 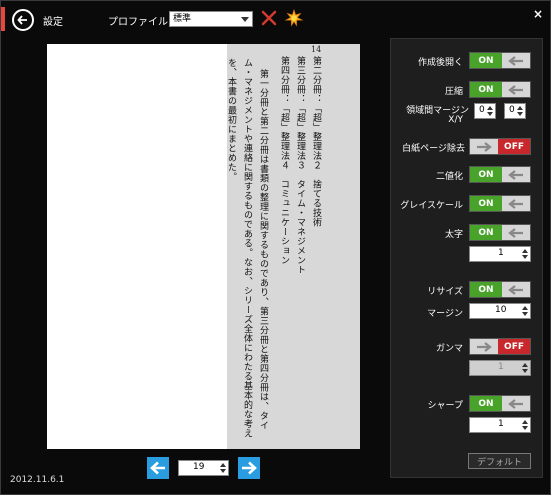 I want to click on grayscale-toggle: ON, so click(x=500, y=203).